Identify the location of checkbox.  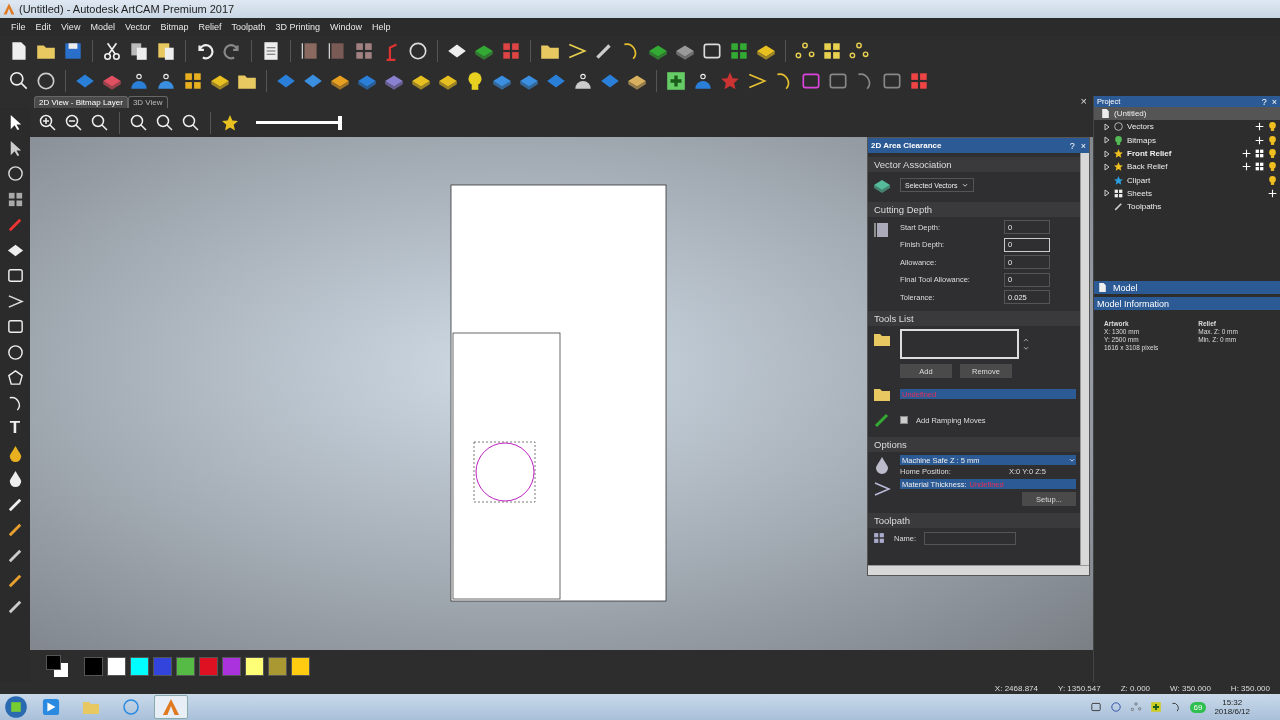
(904, 420).